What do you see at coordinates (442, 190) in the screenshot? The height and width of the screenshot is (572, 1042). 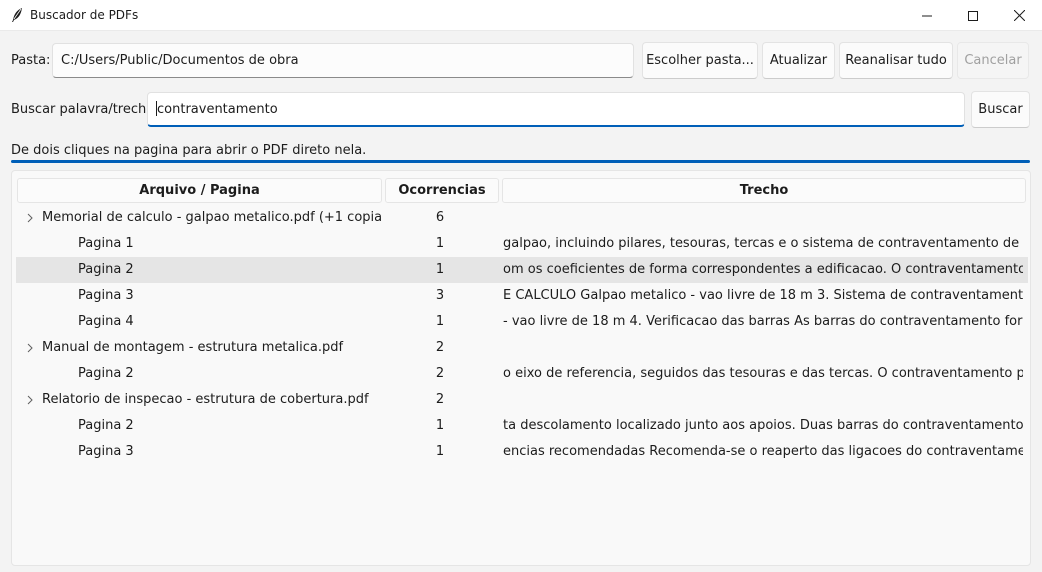 I see `column-header-count: Ocorrencias` at bounding box center [442, 190].